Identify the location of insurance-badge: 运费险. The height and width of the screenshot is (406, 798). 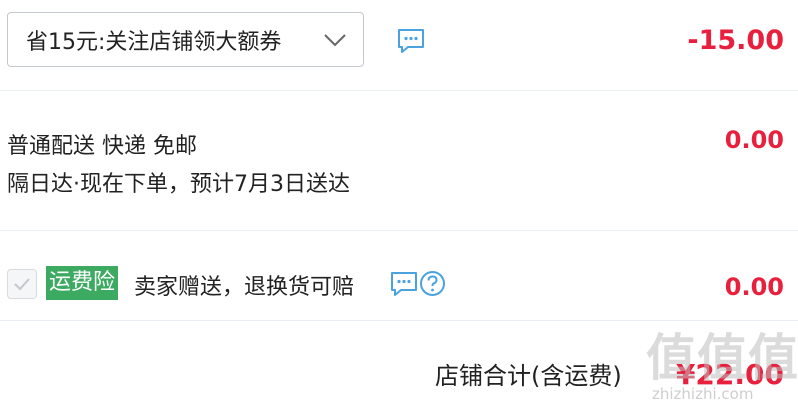
(82, 283).